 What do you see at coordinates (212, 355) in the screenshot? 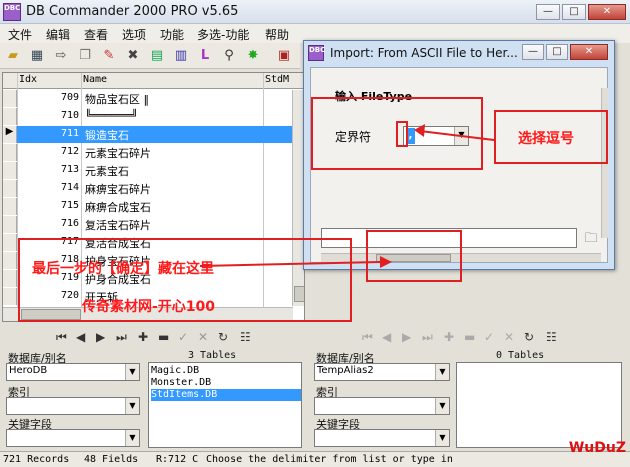
I see `table-count: 3 Tables` at bounding box center [212, 355].